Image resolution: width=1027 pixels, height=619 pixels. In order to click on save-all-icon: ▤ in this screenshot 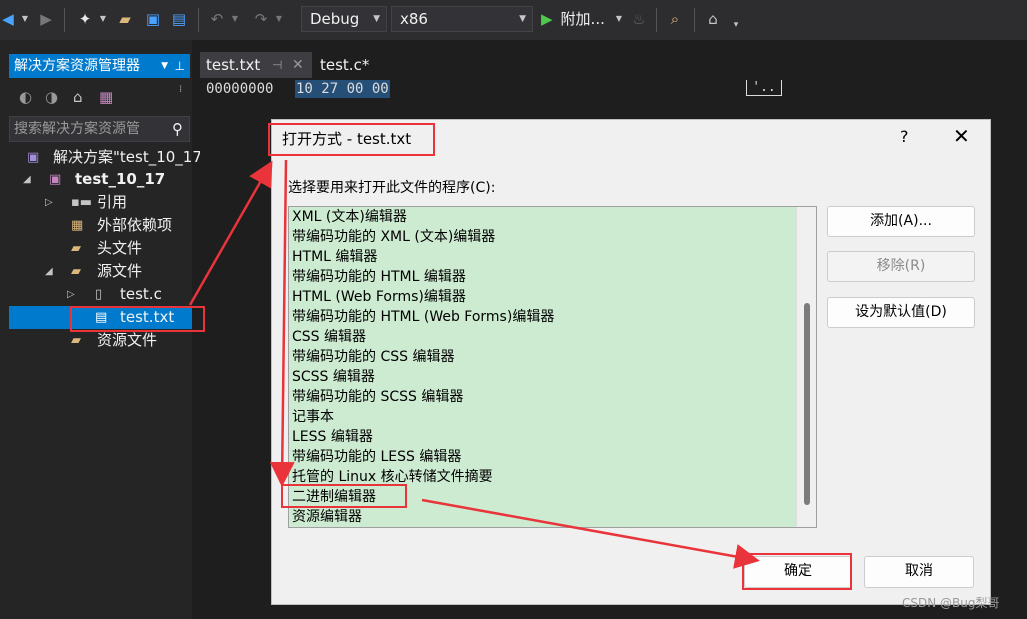, I will do `click(179, 19)`.